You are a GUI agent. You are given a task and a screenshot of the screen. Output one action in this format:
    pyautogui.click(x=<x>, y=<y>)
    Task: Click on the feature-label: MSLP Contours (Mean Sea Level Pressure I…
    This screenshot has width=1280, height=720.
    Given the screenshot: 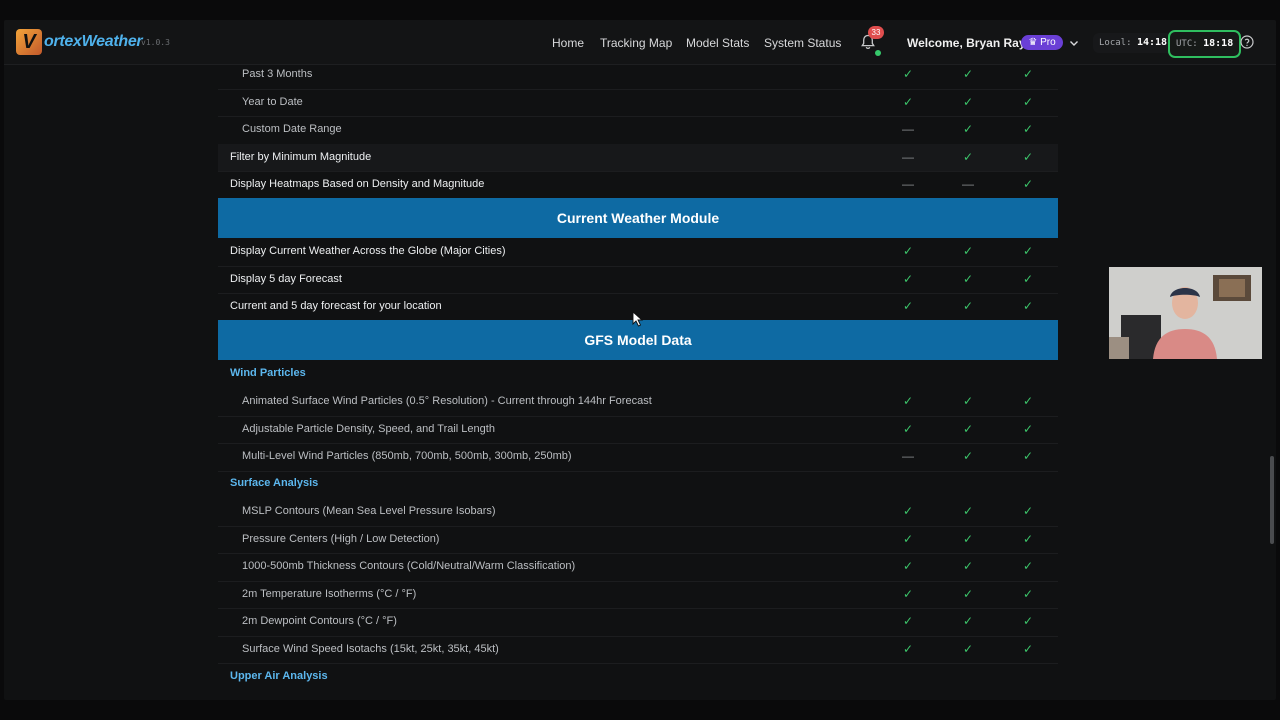 What is the action you would take?
    pyautogui.click(x=369, y=511)
    